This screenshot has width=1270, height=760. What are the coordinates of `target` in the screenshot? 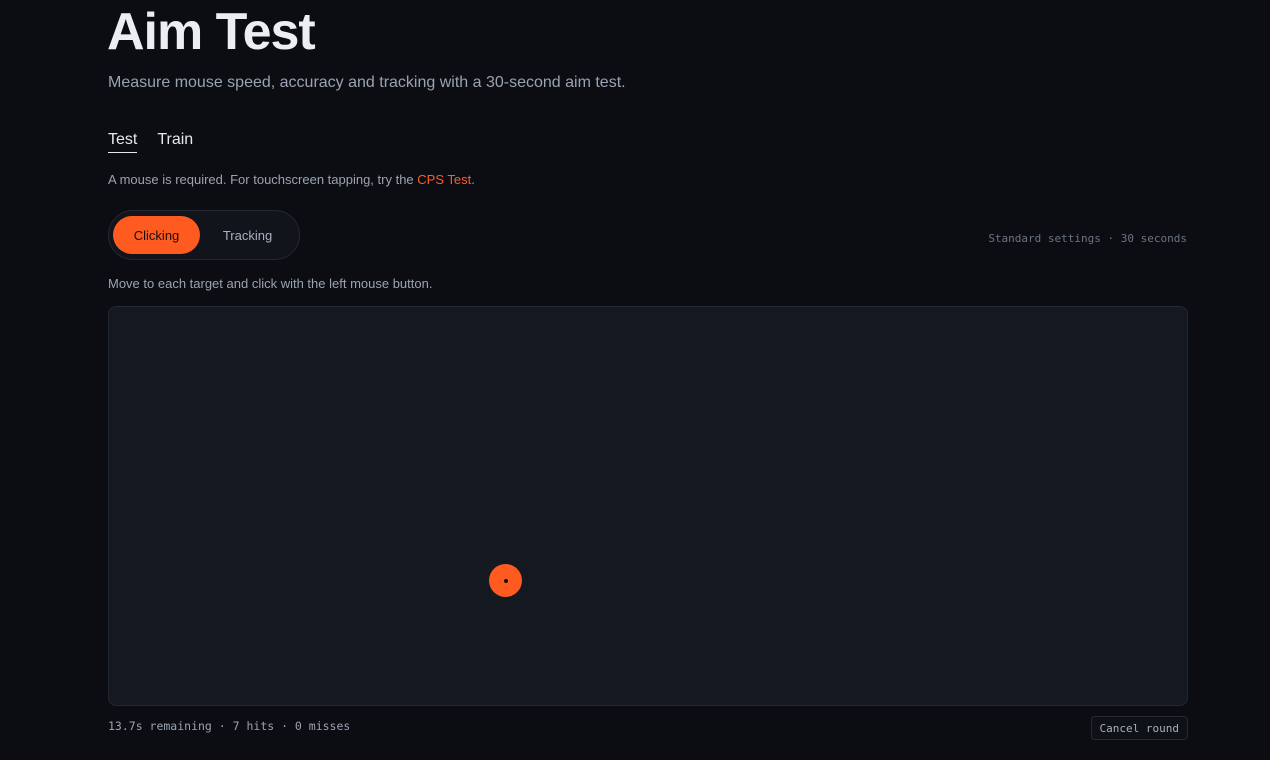 It's located at (505, 580).